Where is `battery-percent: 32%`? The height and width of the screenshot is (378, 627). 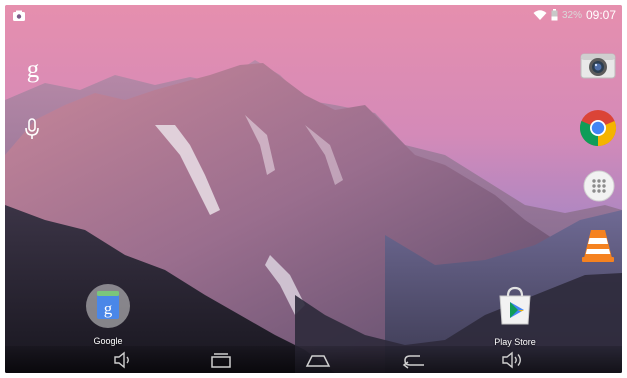
battery-percent: 32% is located at coordinates (571, 15).